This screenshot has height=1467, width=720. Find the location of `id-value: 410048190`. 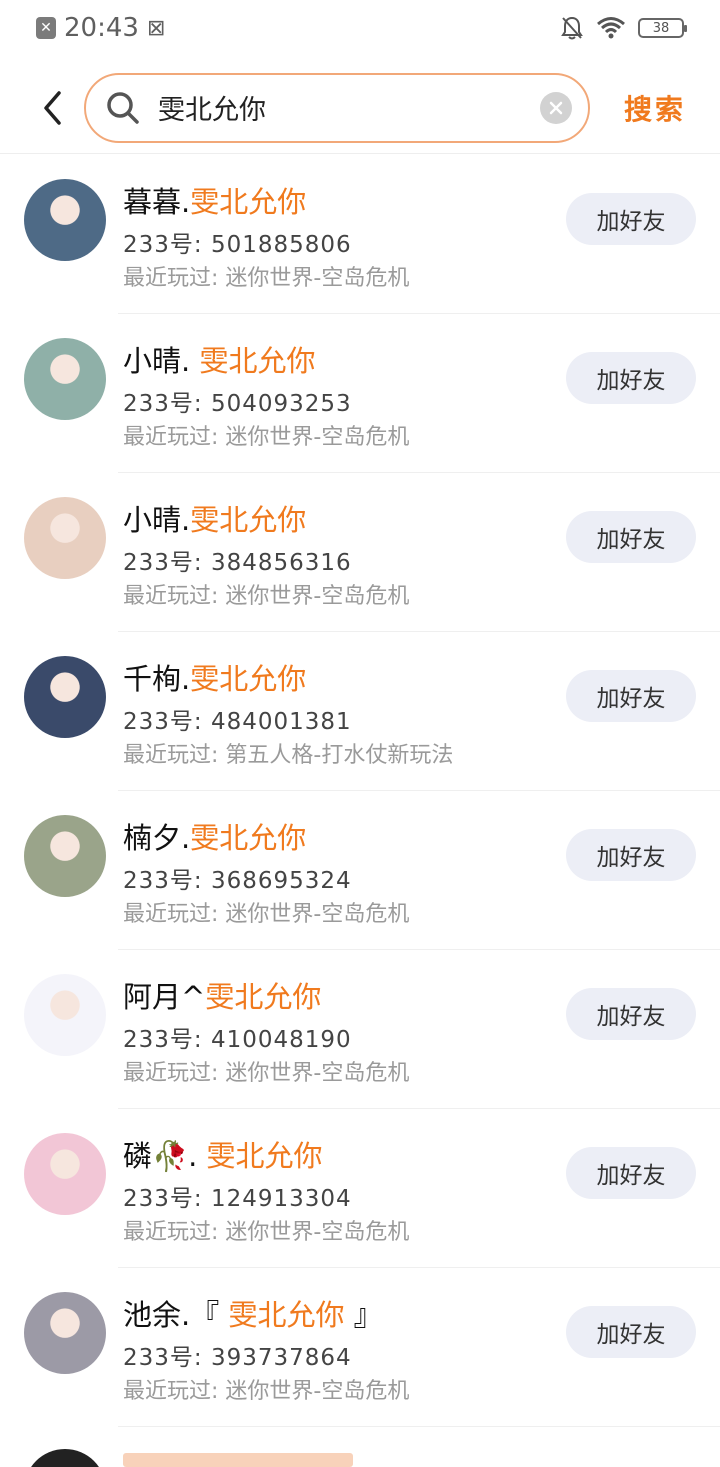

id-value: 410048190 is located at coordinates (281, 1040).